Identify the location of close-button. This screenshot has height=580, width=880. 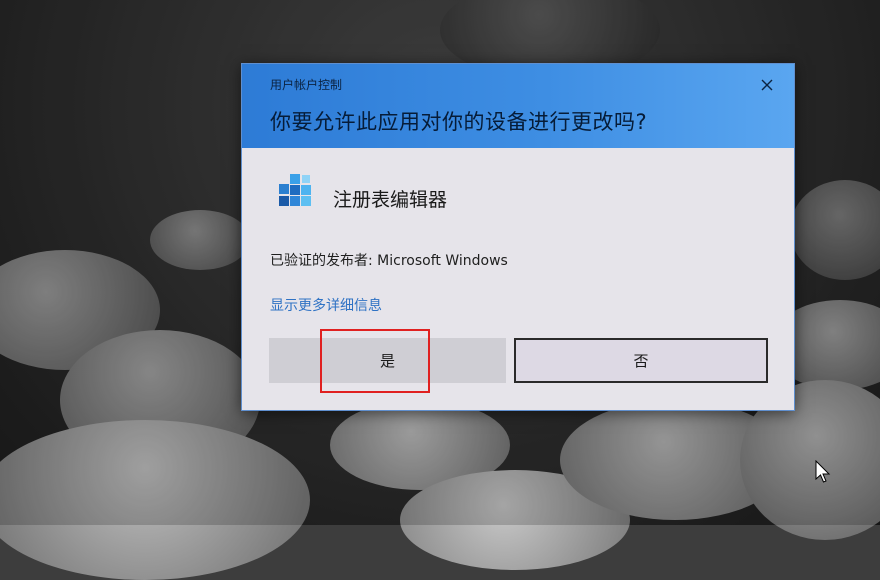
(767, 85).